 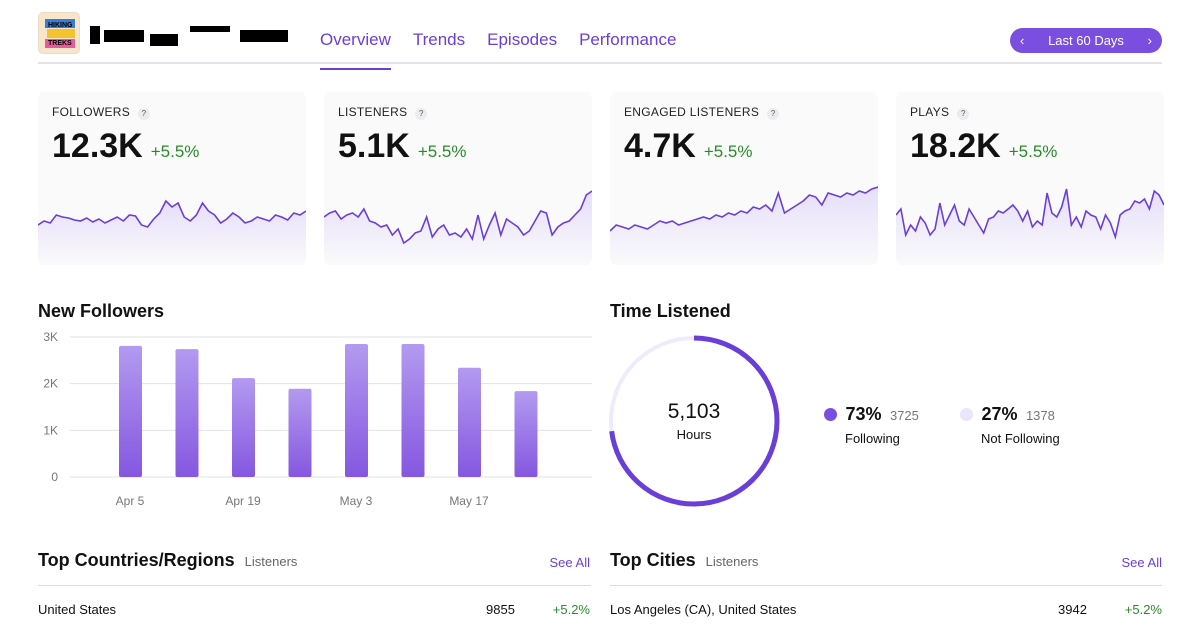 What do you see at coordinates (355, 50) in the screenshot?
I see `tab-overview: Overview` at bounding box center [355, 50].